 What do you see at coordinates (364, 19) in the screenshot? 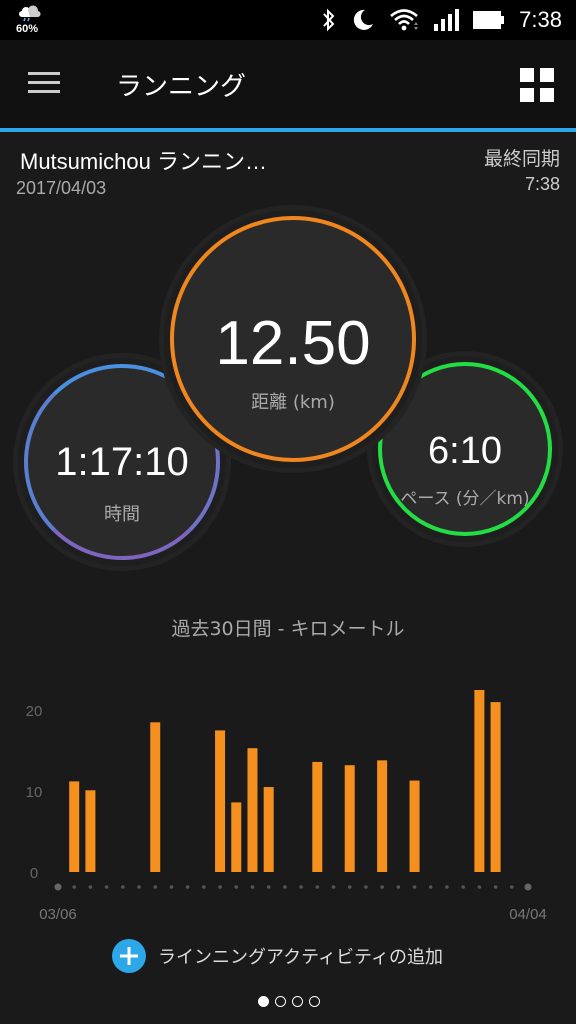
I see `moon-icon` at bounding box center [364, 19].